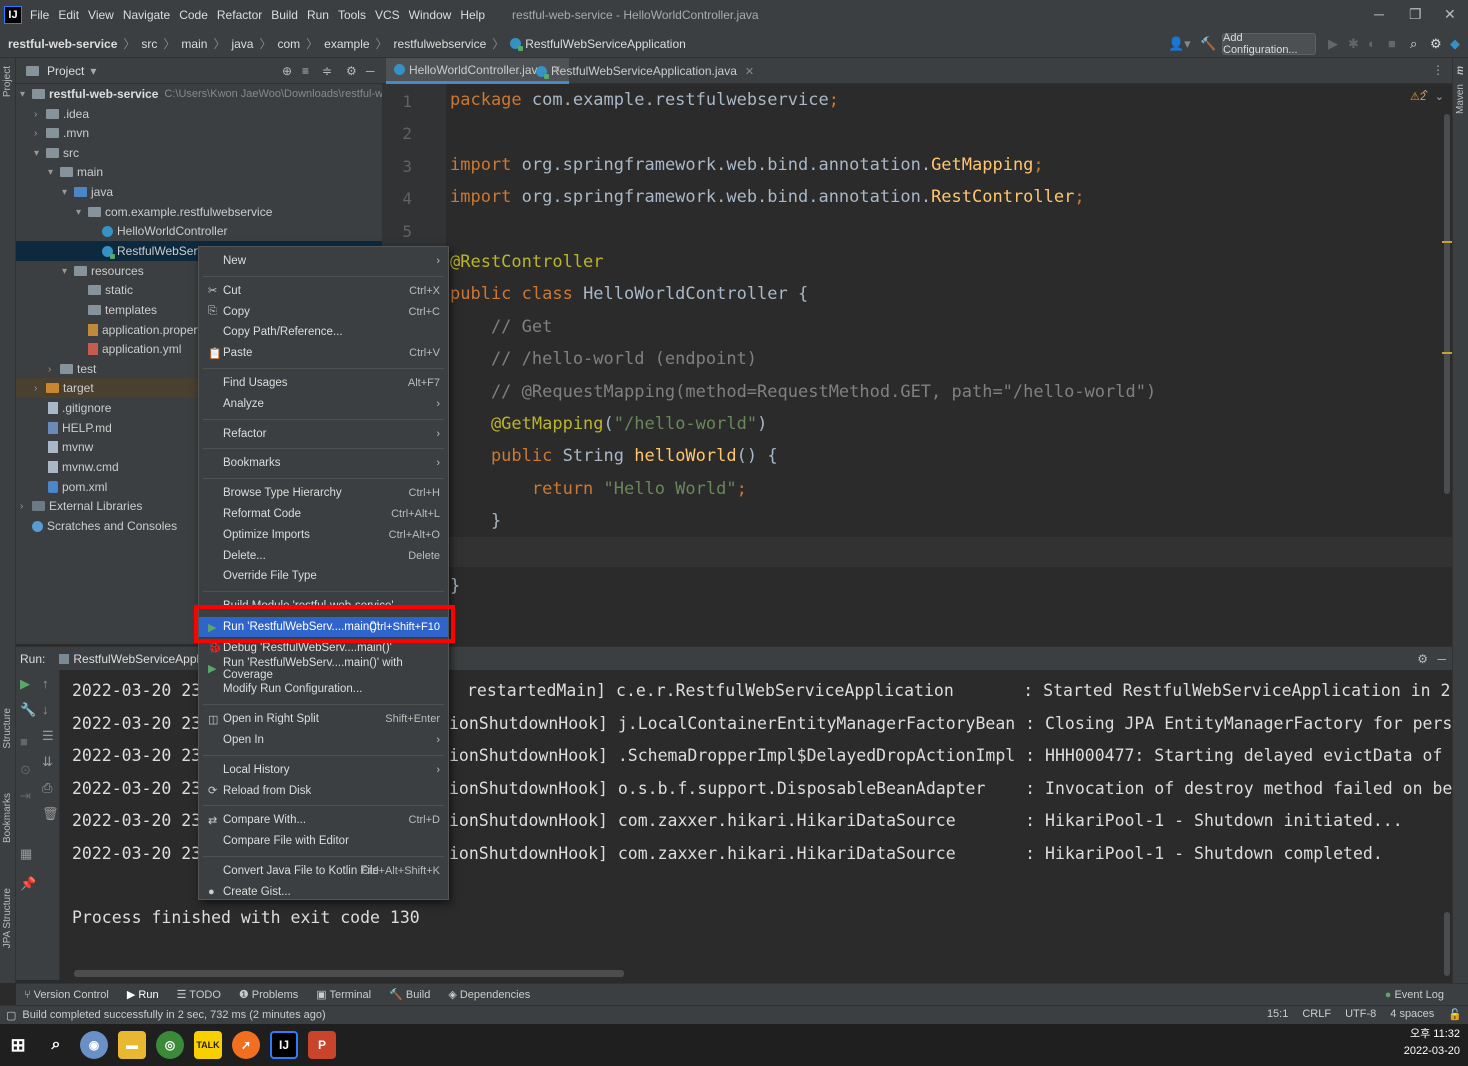  I want to click on menu-run: Run, so click(318, 15).